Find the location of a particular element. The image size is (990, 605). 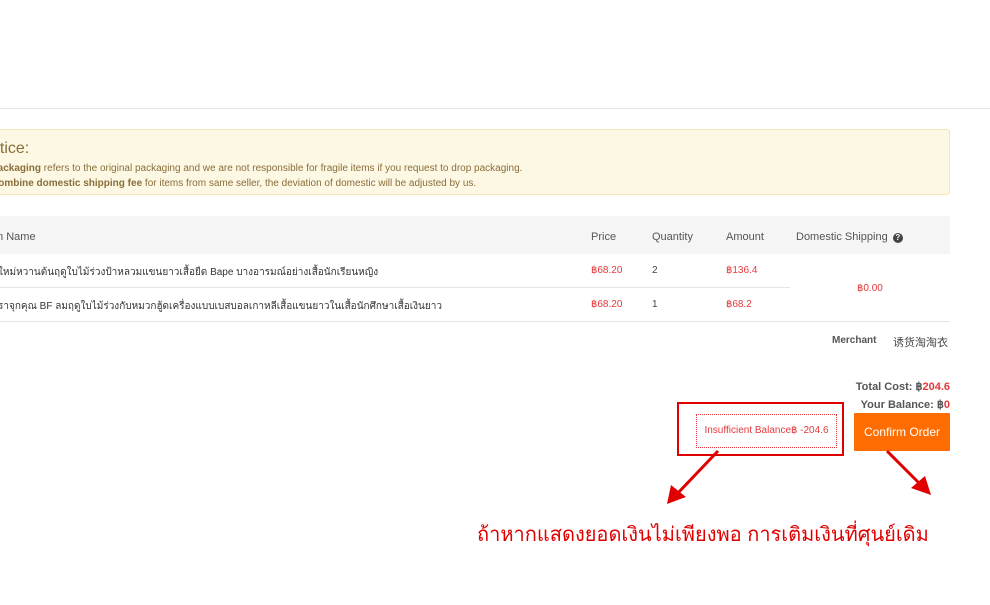

total-cost-label: Total Cost: is located at coordinates (885, 387).